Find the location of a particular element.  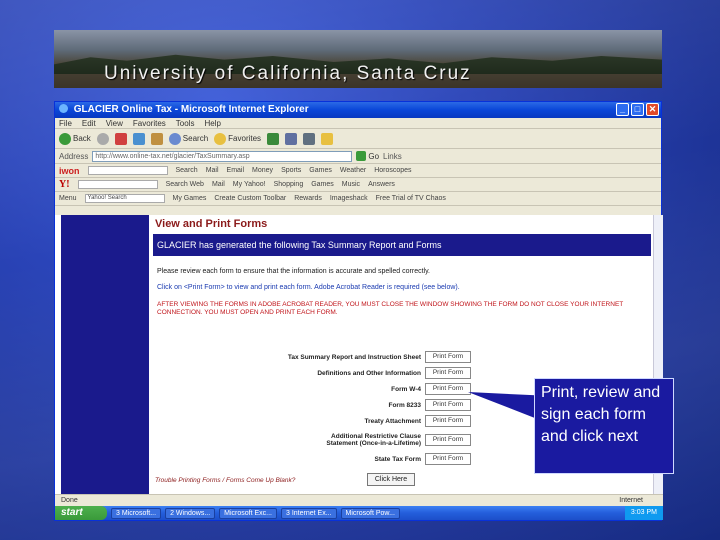

home-icon is located at coordinates (156, 138).